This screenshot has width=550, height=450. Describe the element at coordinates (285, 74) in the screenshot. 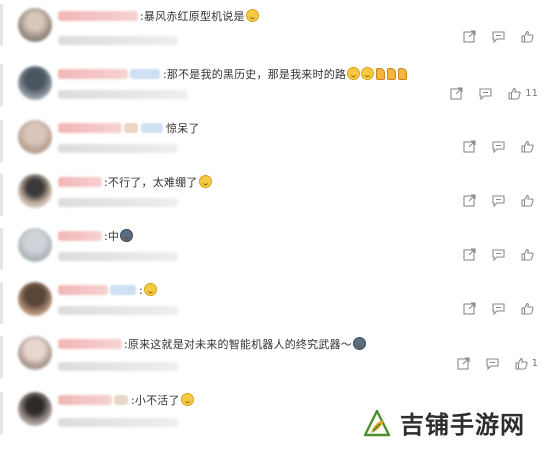

I see `comment-text: :那不是我的黑历史，那是我来时的路` at that location.